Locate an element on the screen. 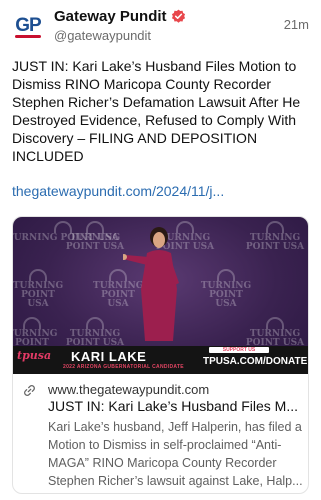 The width and height of the screenshot is (321, 500). link-icon is located at coordinates (29, 390).